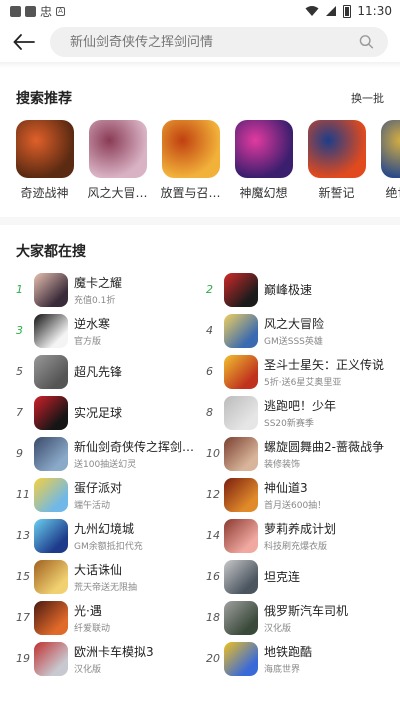 The width and height of the screenshot is (400, 711). What do you see at coordinates (331, 11) in the screenshot?
I see `signal-icon` at bounding box center [331, 11].